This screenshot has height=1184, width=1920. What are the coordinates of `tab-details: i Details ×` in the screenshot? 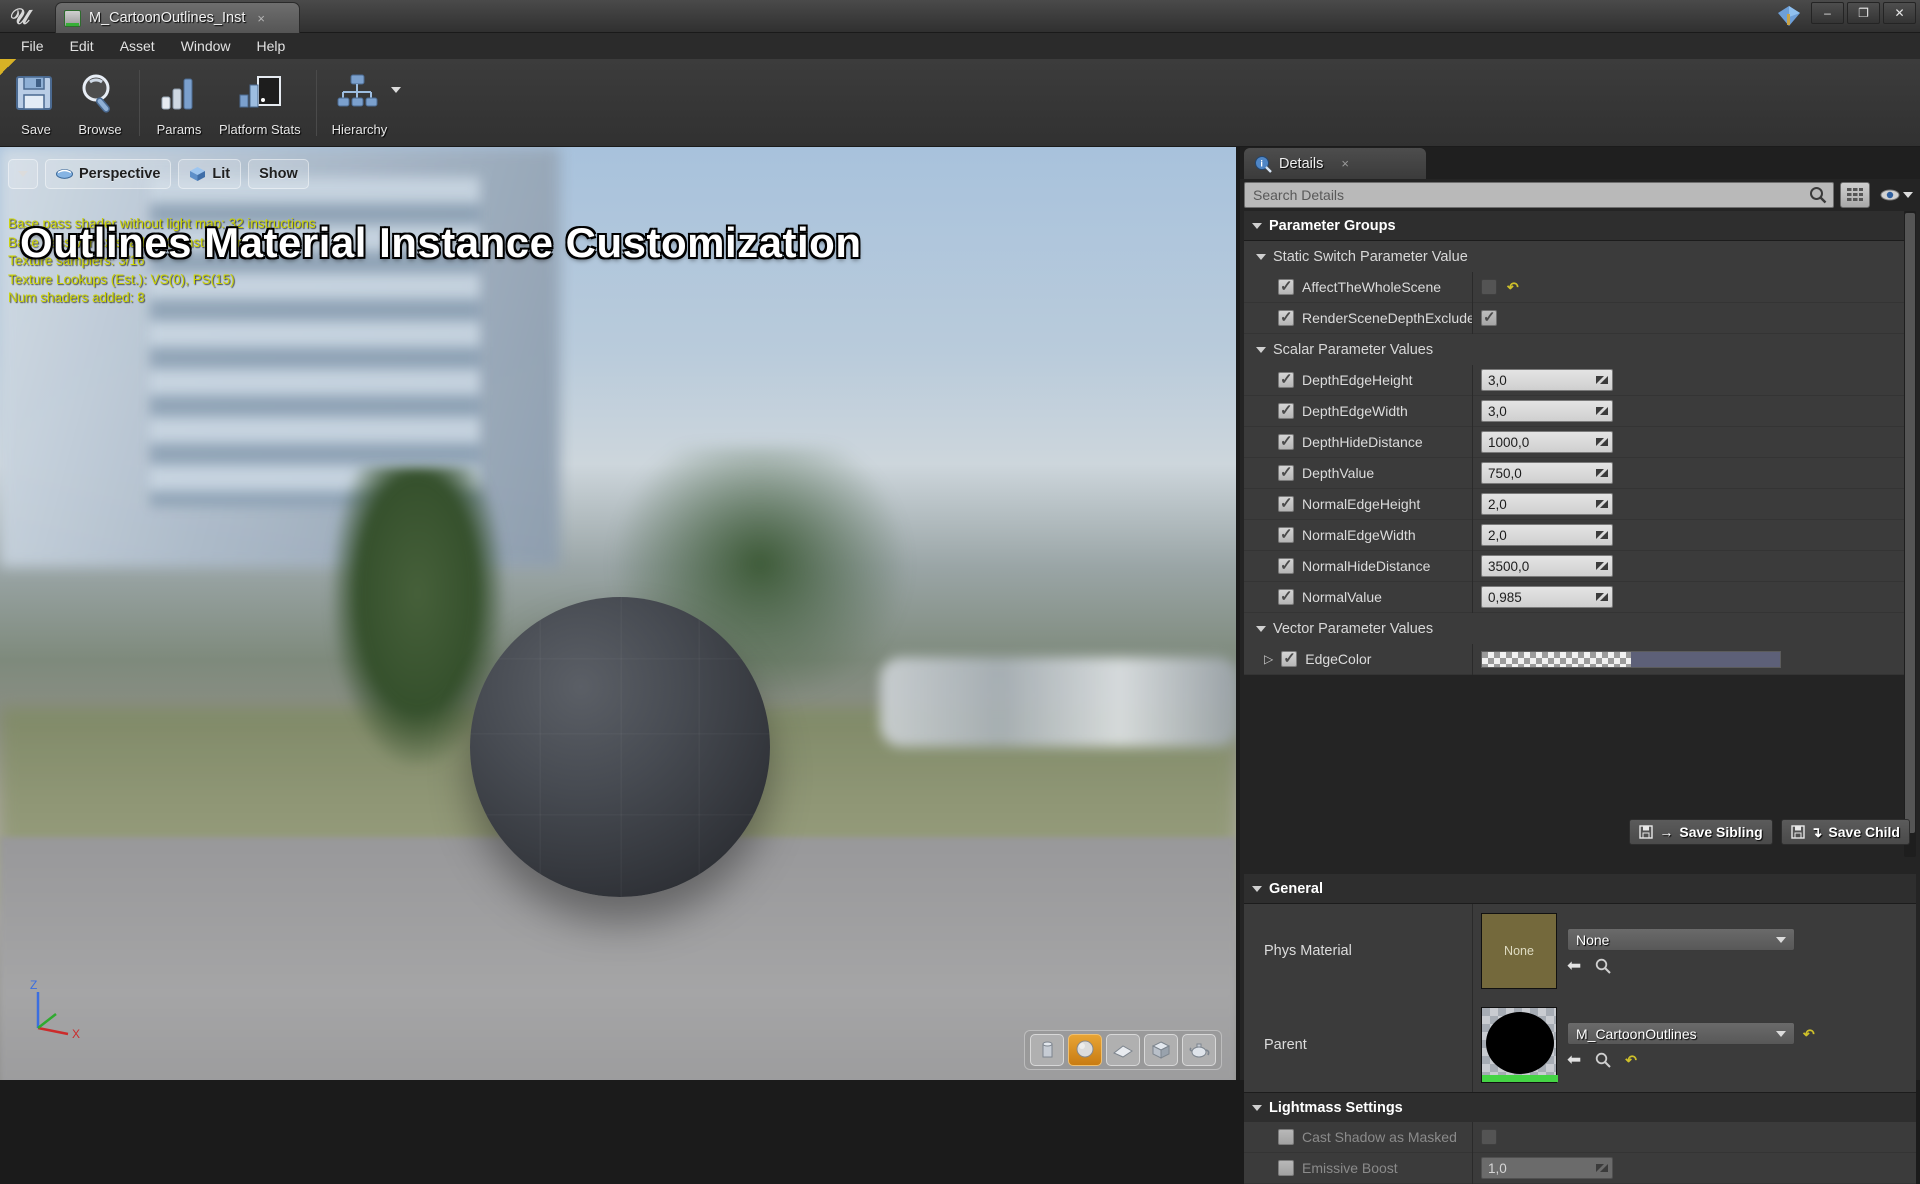 It's located at (1335, 163).